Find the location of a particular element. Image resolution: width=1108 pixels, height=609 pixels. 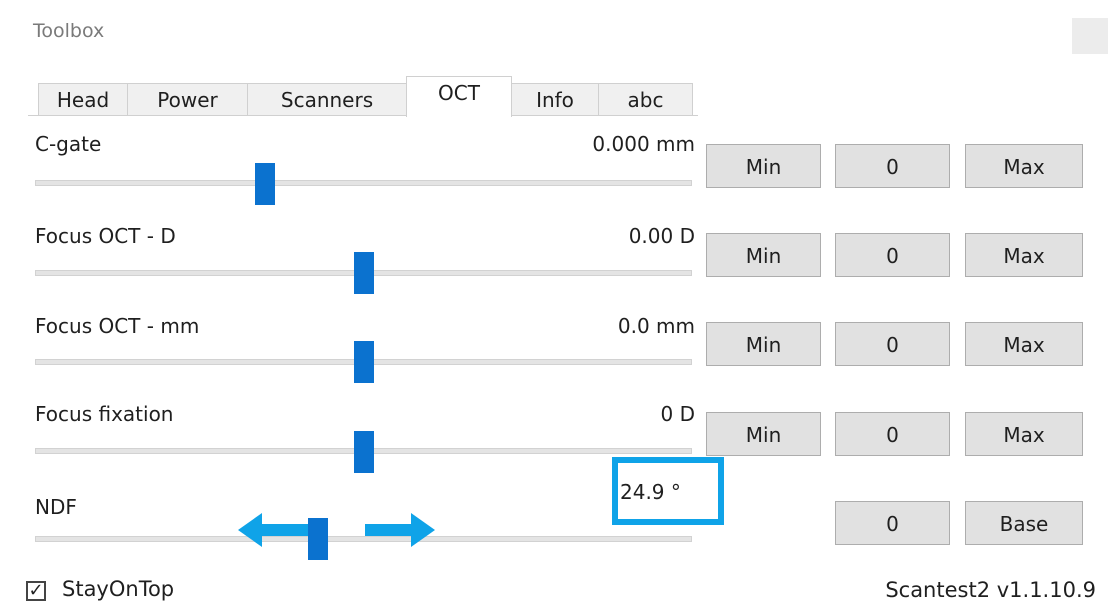

focus-oct-d-value: 0.00 D is located at coordinates (661, 236).